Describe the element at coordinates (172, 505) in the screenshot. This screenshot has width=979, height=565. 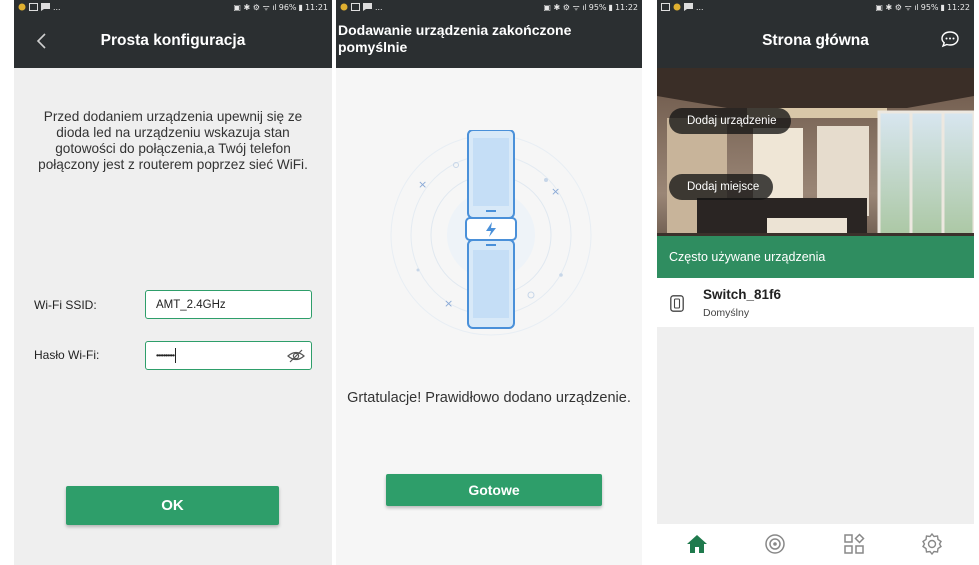
I see `ok-button: OK` at that location.